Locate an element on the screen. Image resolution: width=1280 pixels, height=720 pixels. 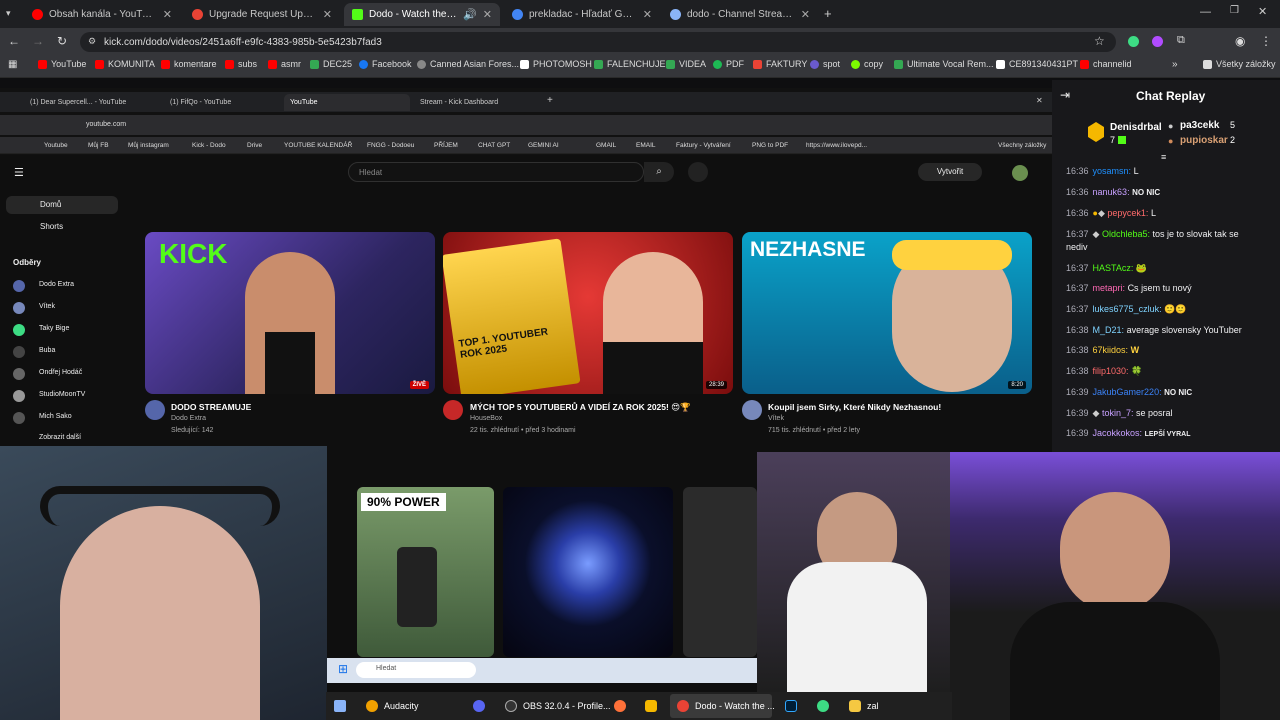
bookmark: asmr is located at coordinates (284, 64).